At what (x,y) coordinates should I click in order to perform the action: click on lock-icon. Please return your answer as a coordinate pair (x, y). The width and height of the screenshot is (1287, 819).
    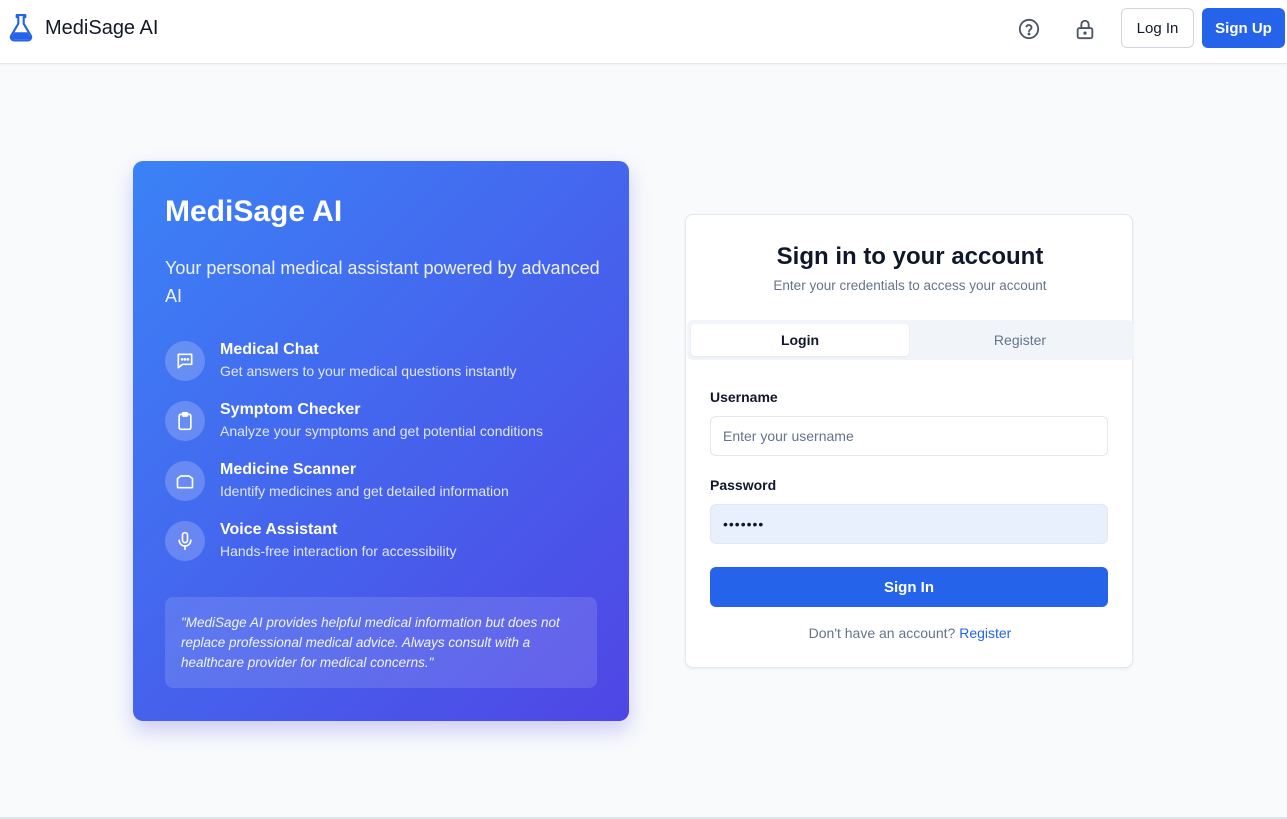
    Looking at the image, I should click on (1085, 29).